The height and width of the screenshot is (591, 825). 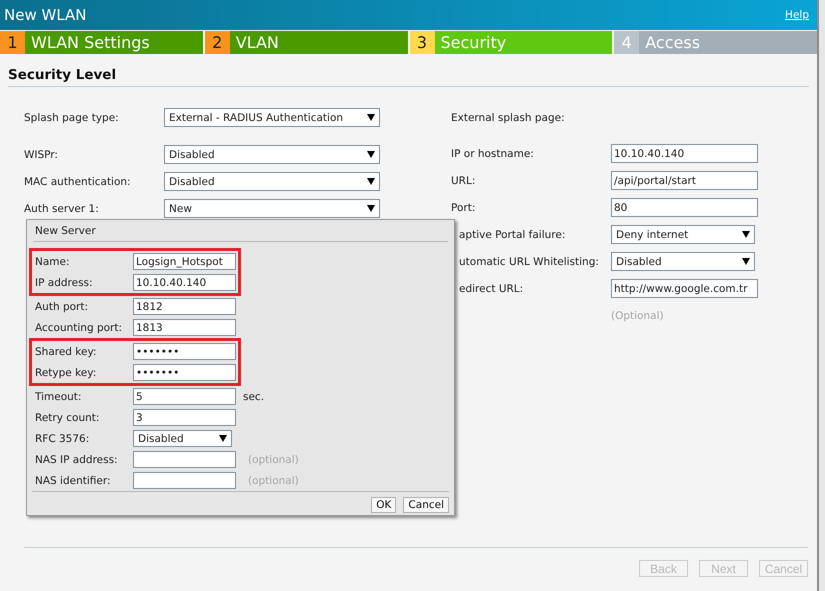 I want to click on input-field: Logsign_Hotspot, so click(x=184, y=261).